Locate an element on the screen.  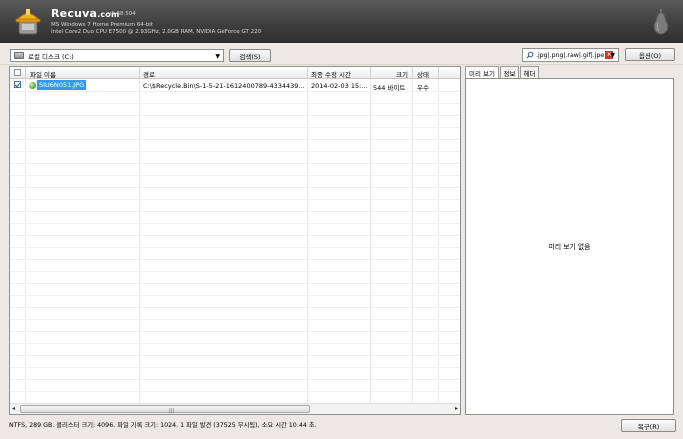
file-filter-select: .jpg|.png|.raw|.gif|.jpe × ▼ is located at coordinates (570, 55).